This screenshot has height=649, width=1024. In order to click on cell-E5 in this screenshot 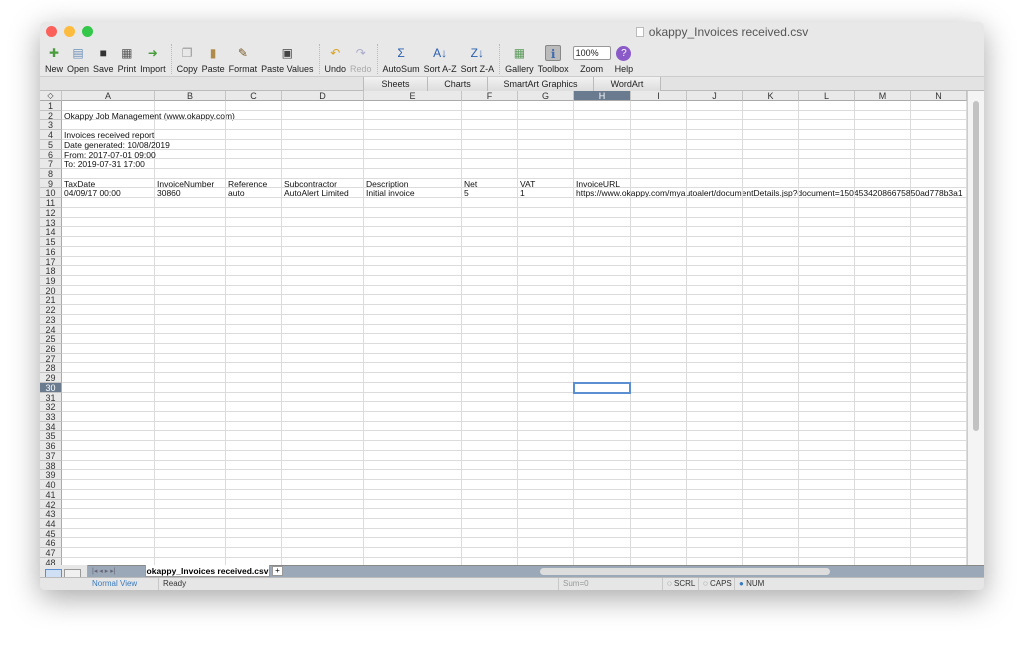, I will do `click(413, 144)`.